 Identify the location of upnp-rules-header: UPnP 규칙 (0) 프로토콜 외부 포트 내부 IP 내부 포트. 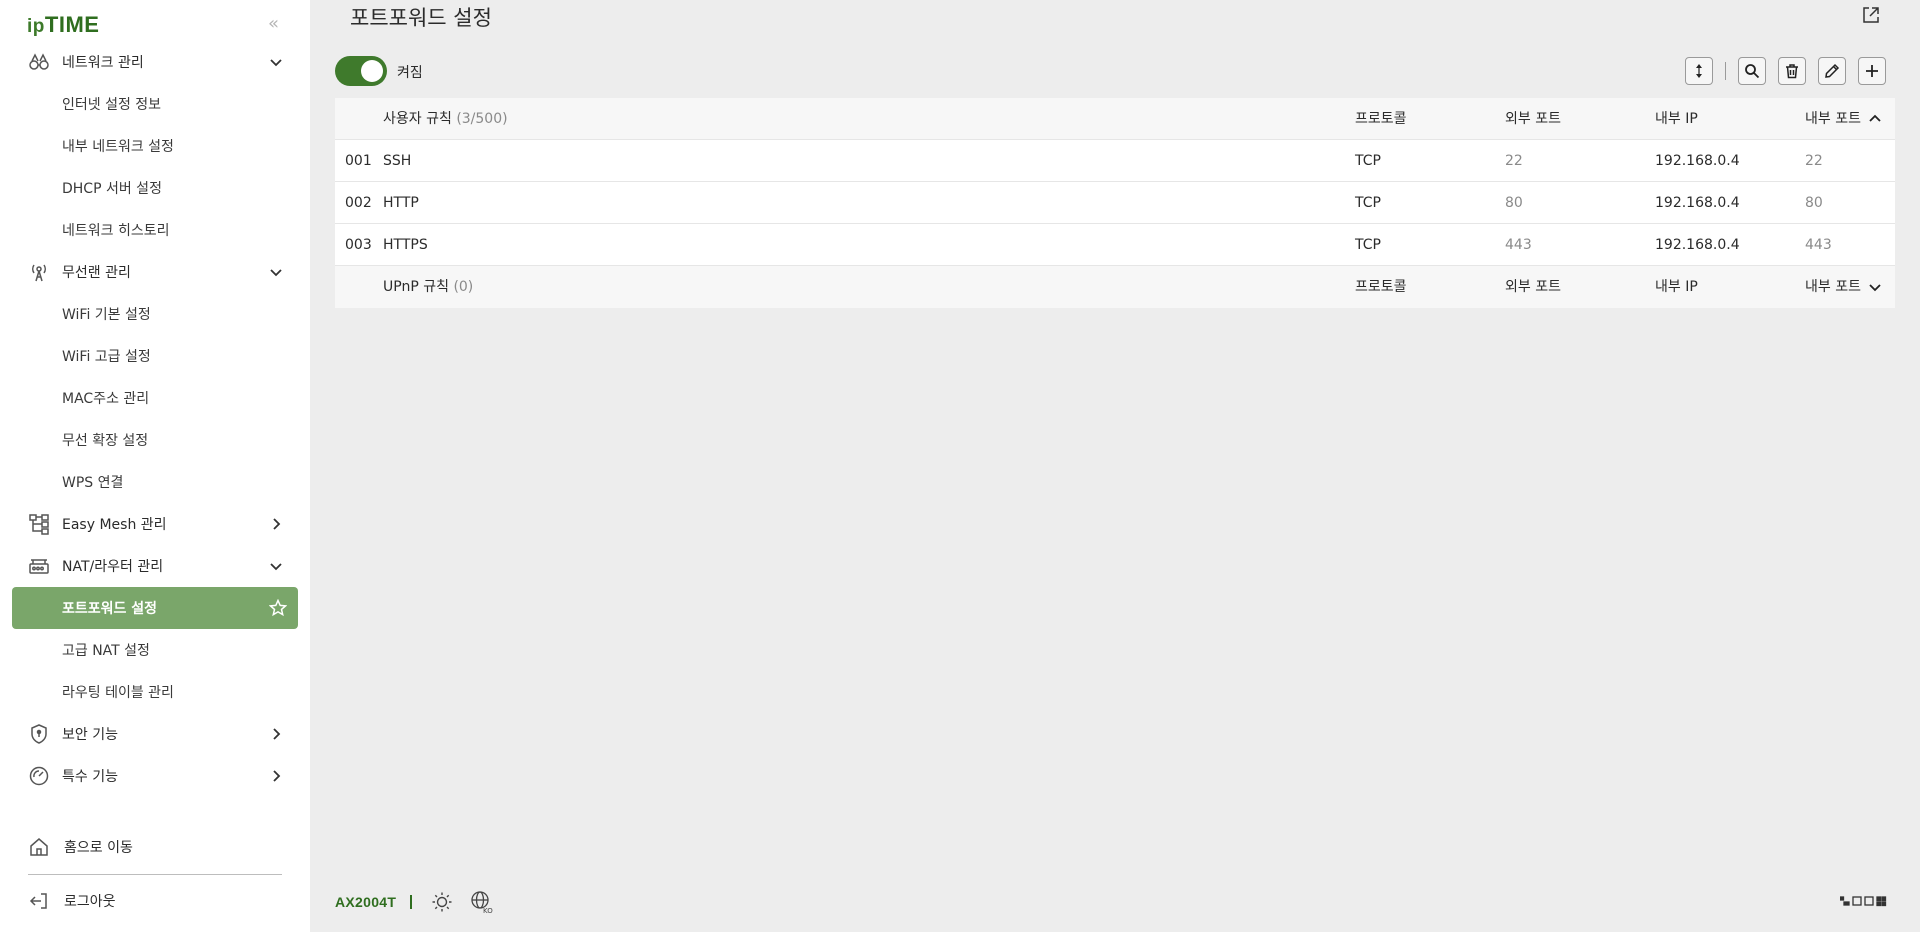
(1115, 287).